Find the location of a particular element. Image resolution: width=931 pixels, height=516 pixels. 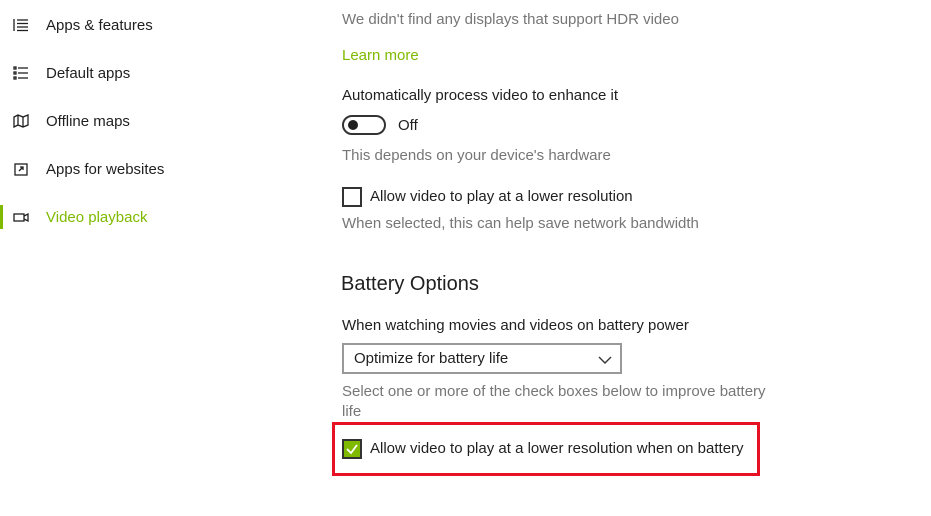

battery-options-title: Battery Options is located at coordinates (410, 284).